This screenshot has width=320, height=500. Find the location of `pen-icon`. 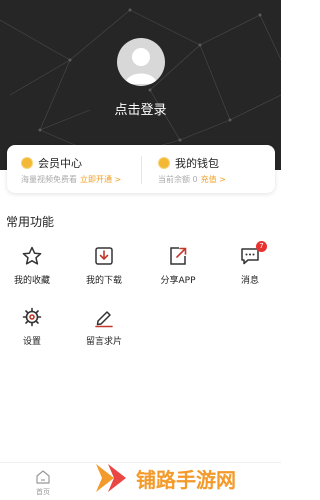

pen-icon is located at coordinates (104, 319).